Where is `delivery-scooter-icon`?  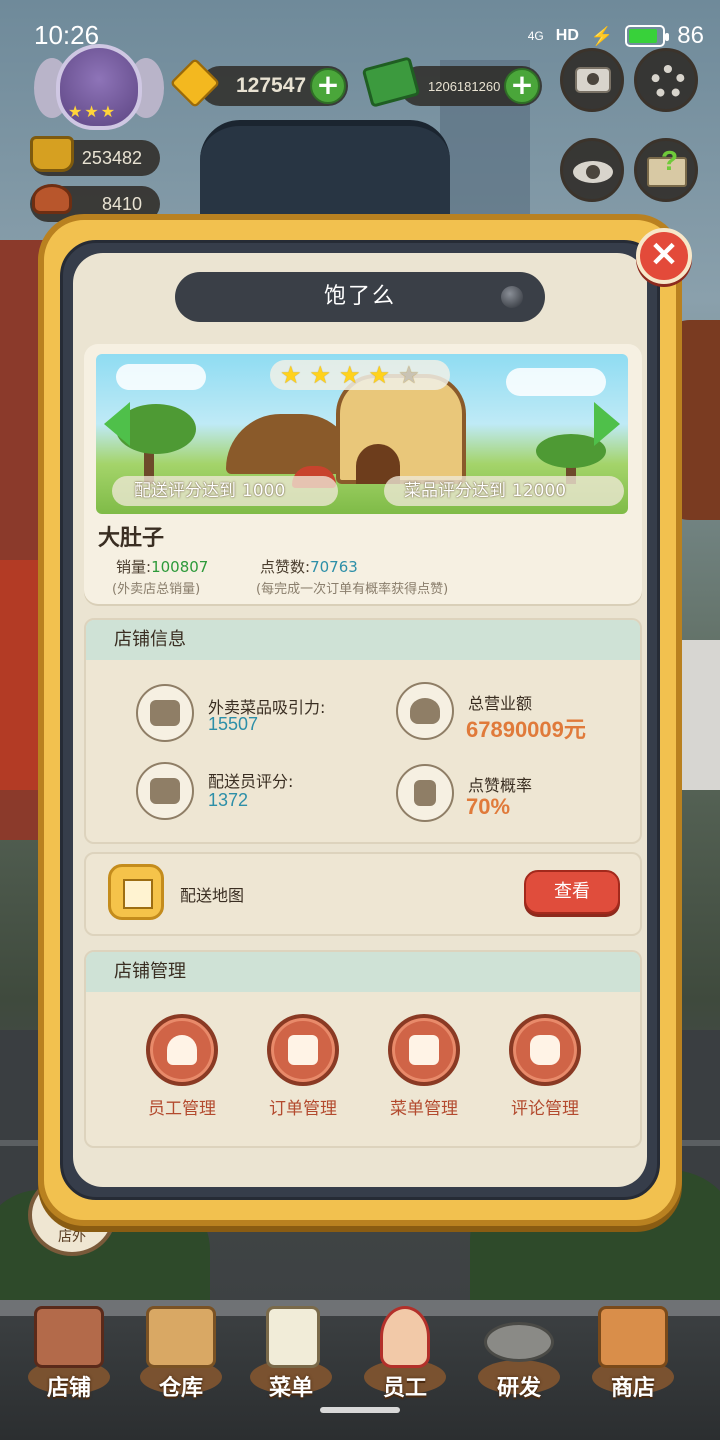
delivery-scooter-icon is located at coordinates (165, 791).